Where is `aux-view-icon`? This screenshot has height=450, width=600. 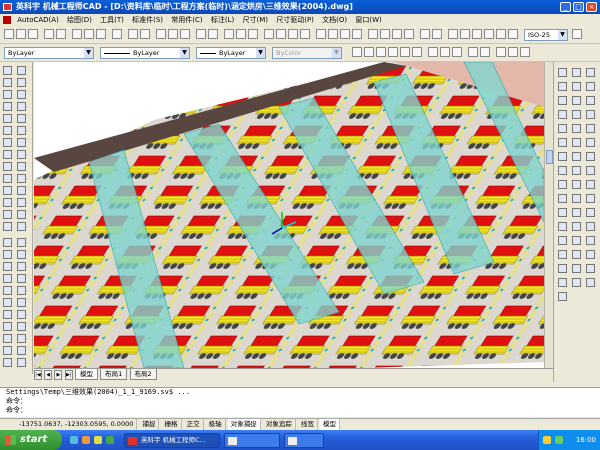 aux-view-icon is located at coordinates (590, 212).